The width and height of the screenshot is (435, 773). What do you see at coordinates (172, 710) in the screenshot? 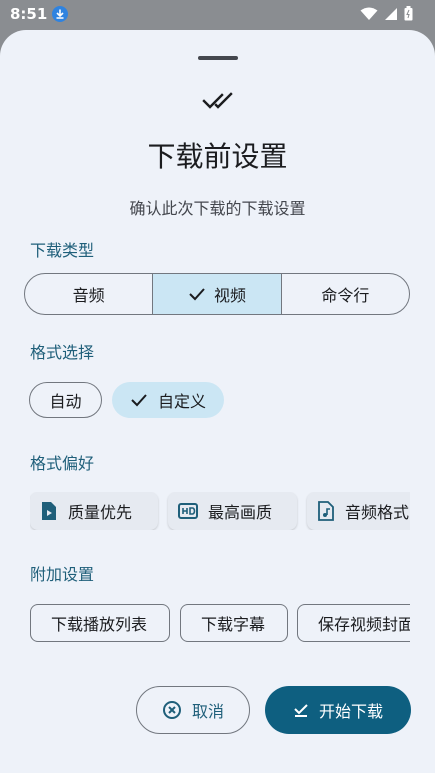
I see `cancel-icon` at bounding box center [172, 710].